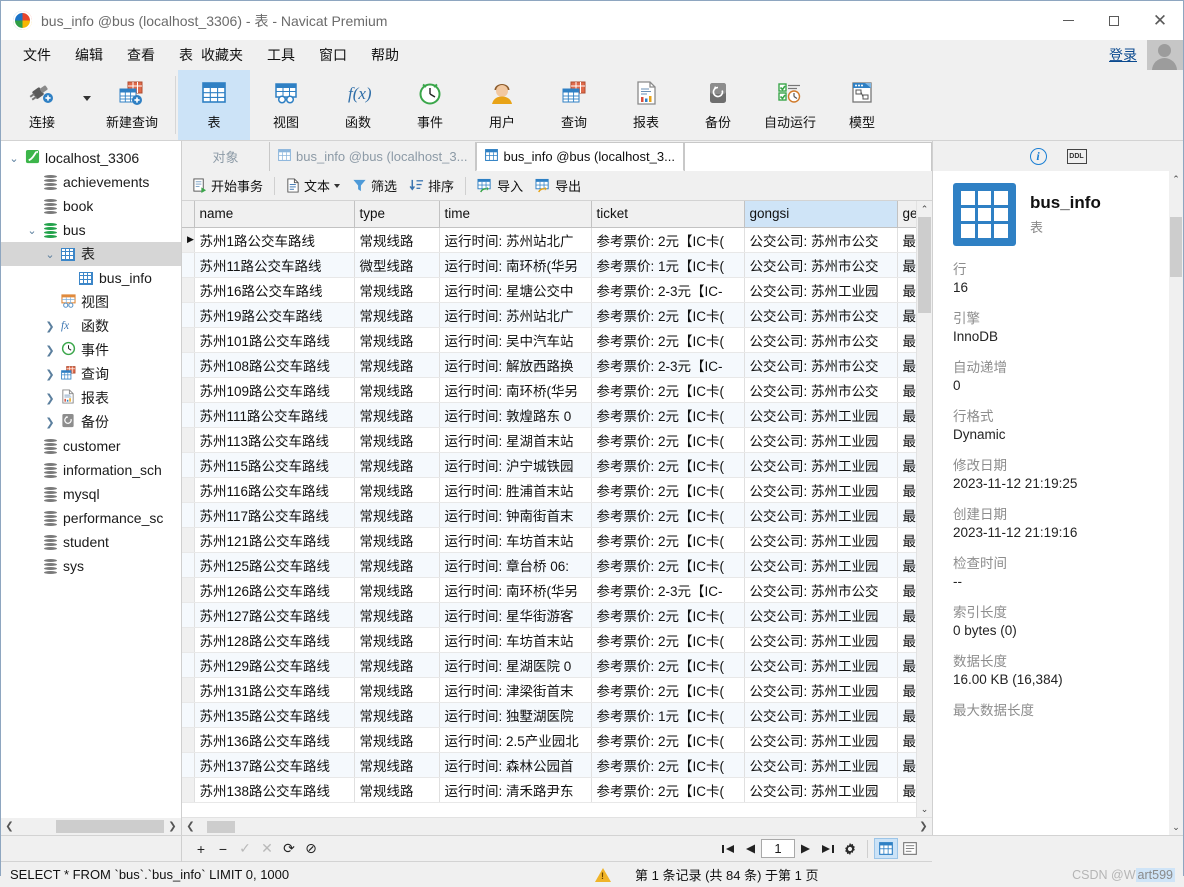  I want to click on maximize-button, so click(1114, 20).